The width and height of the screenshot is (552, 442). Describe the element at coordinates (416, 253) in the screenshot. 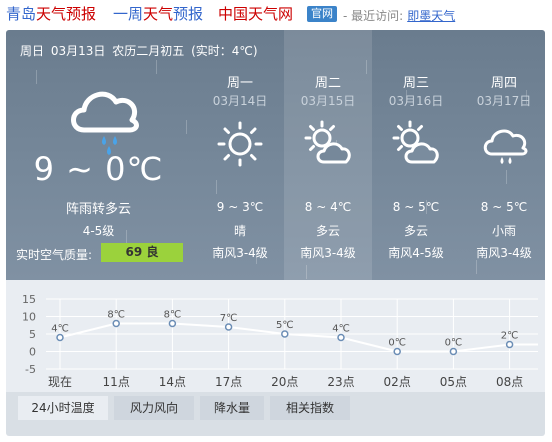

I see `day-wind: 南风4-5级` at that location.